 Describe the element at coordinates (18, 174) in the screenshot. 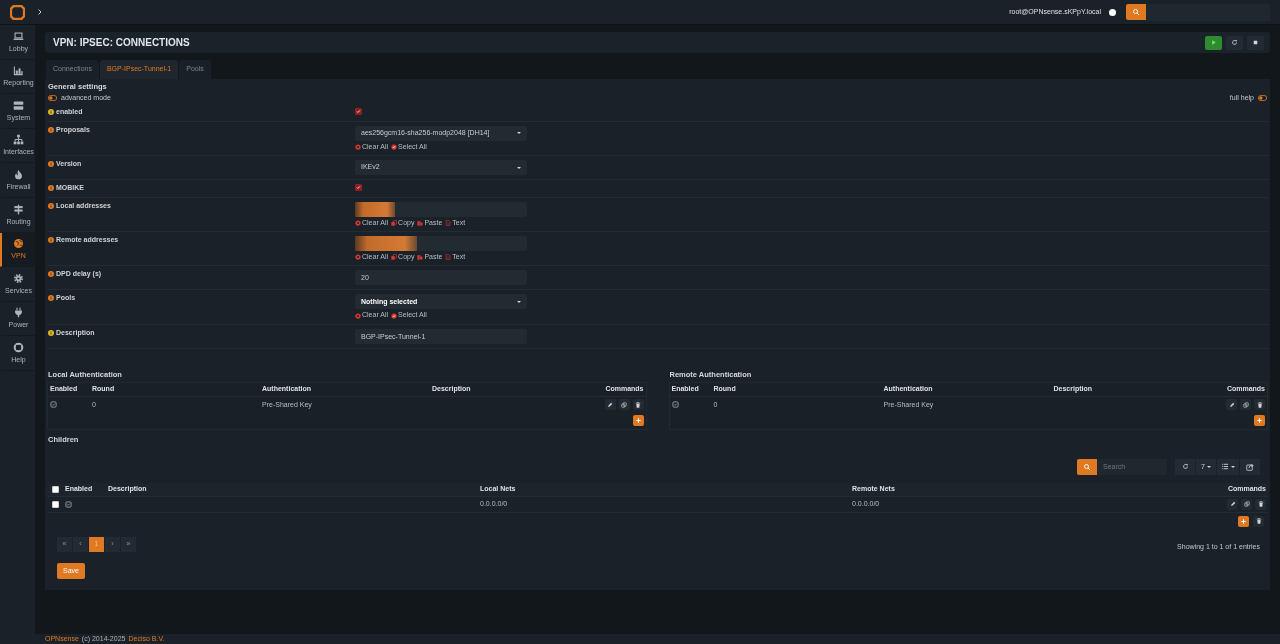

I see `flame-icon` at that location.